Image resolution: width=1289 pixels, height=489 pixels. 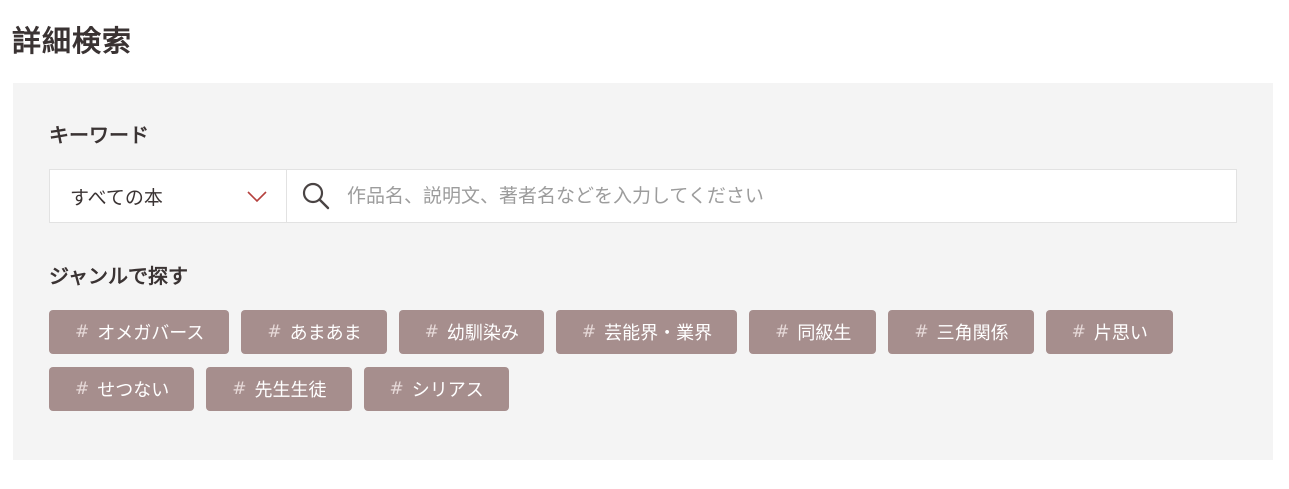 I want to click on search-input, so click(x=791, y=196).